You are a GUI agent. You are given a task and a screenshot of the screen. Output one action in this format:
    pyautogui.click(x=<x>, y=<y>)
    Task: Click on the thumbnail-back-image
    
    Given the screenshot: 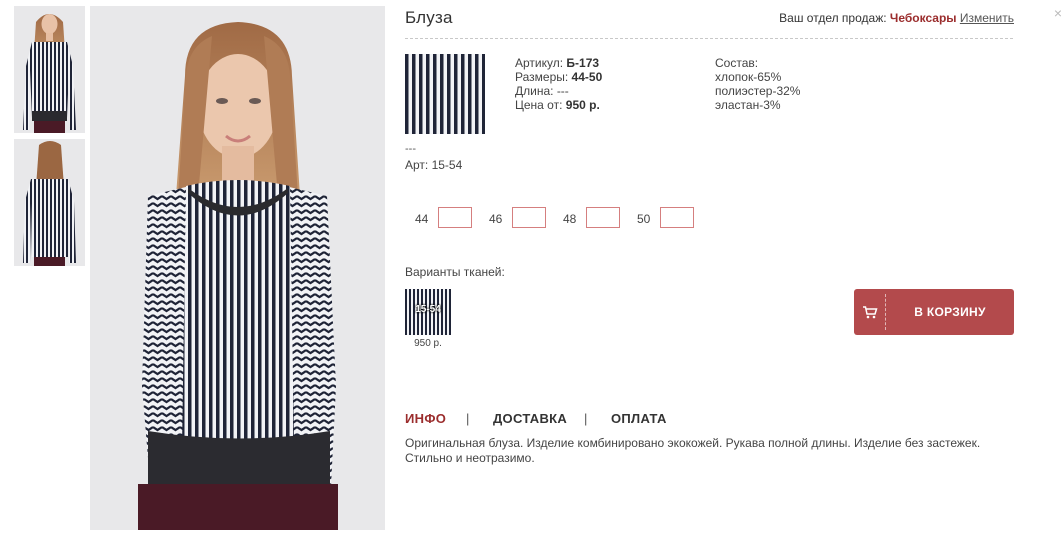 What is the action you would take?
    pyautogui.click(x=49, y=202)
    